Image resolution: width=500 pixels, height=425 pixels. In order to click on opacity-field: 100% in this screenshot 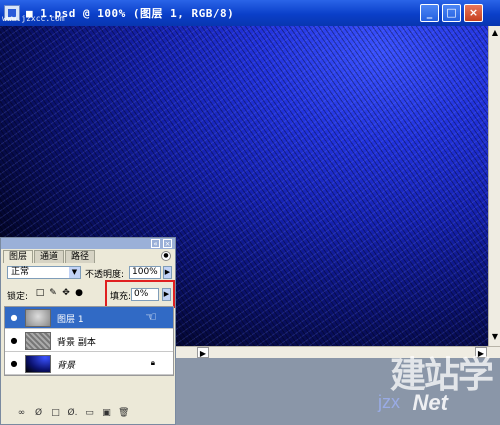, I will do `click(145, 272)`.